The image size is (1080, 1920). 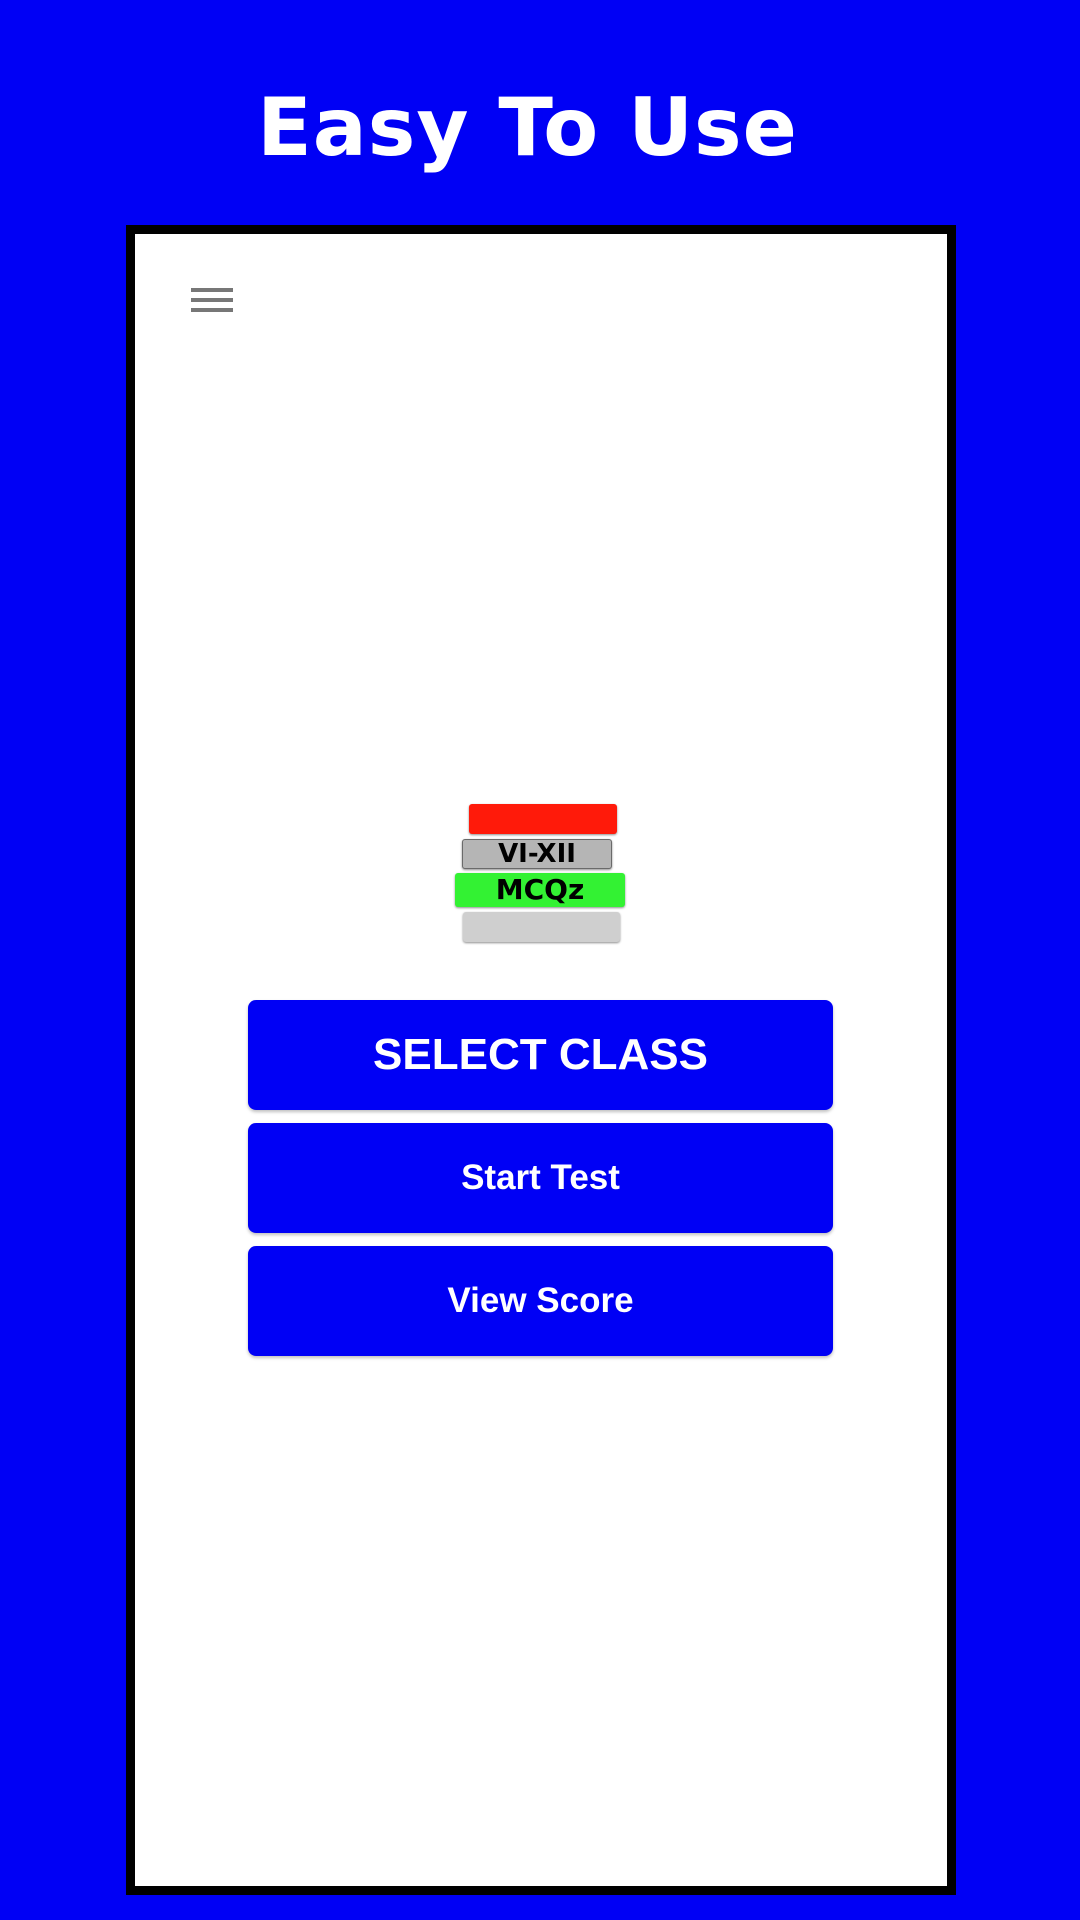 I want to click on view-score-button: View Score, so click(x=540, y=1301).